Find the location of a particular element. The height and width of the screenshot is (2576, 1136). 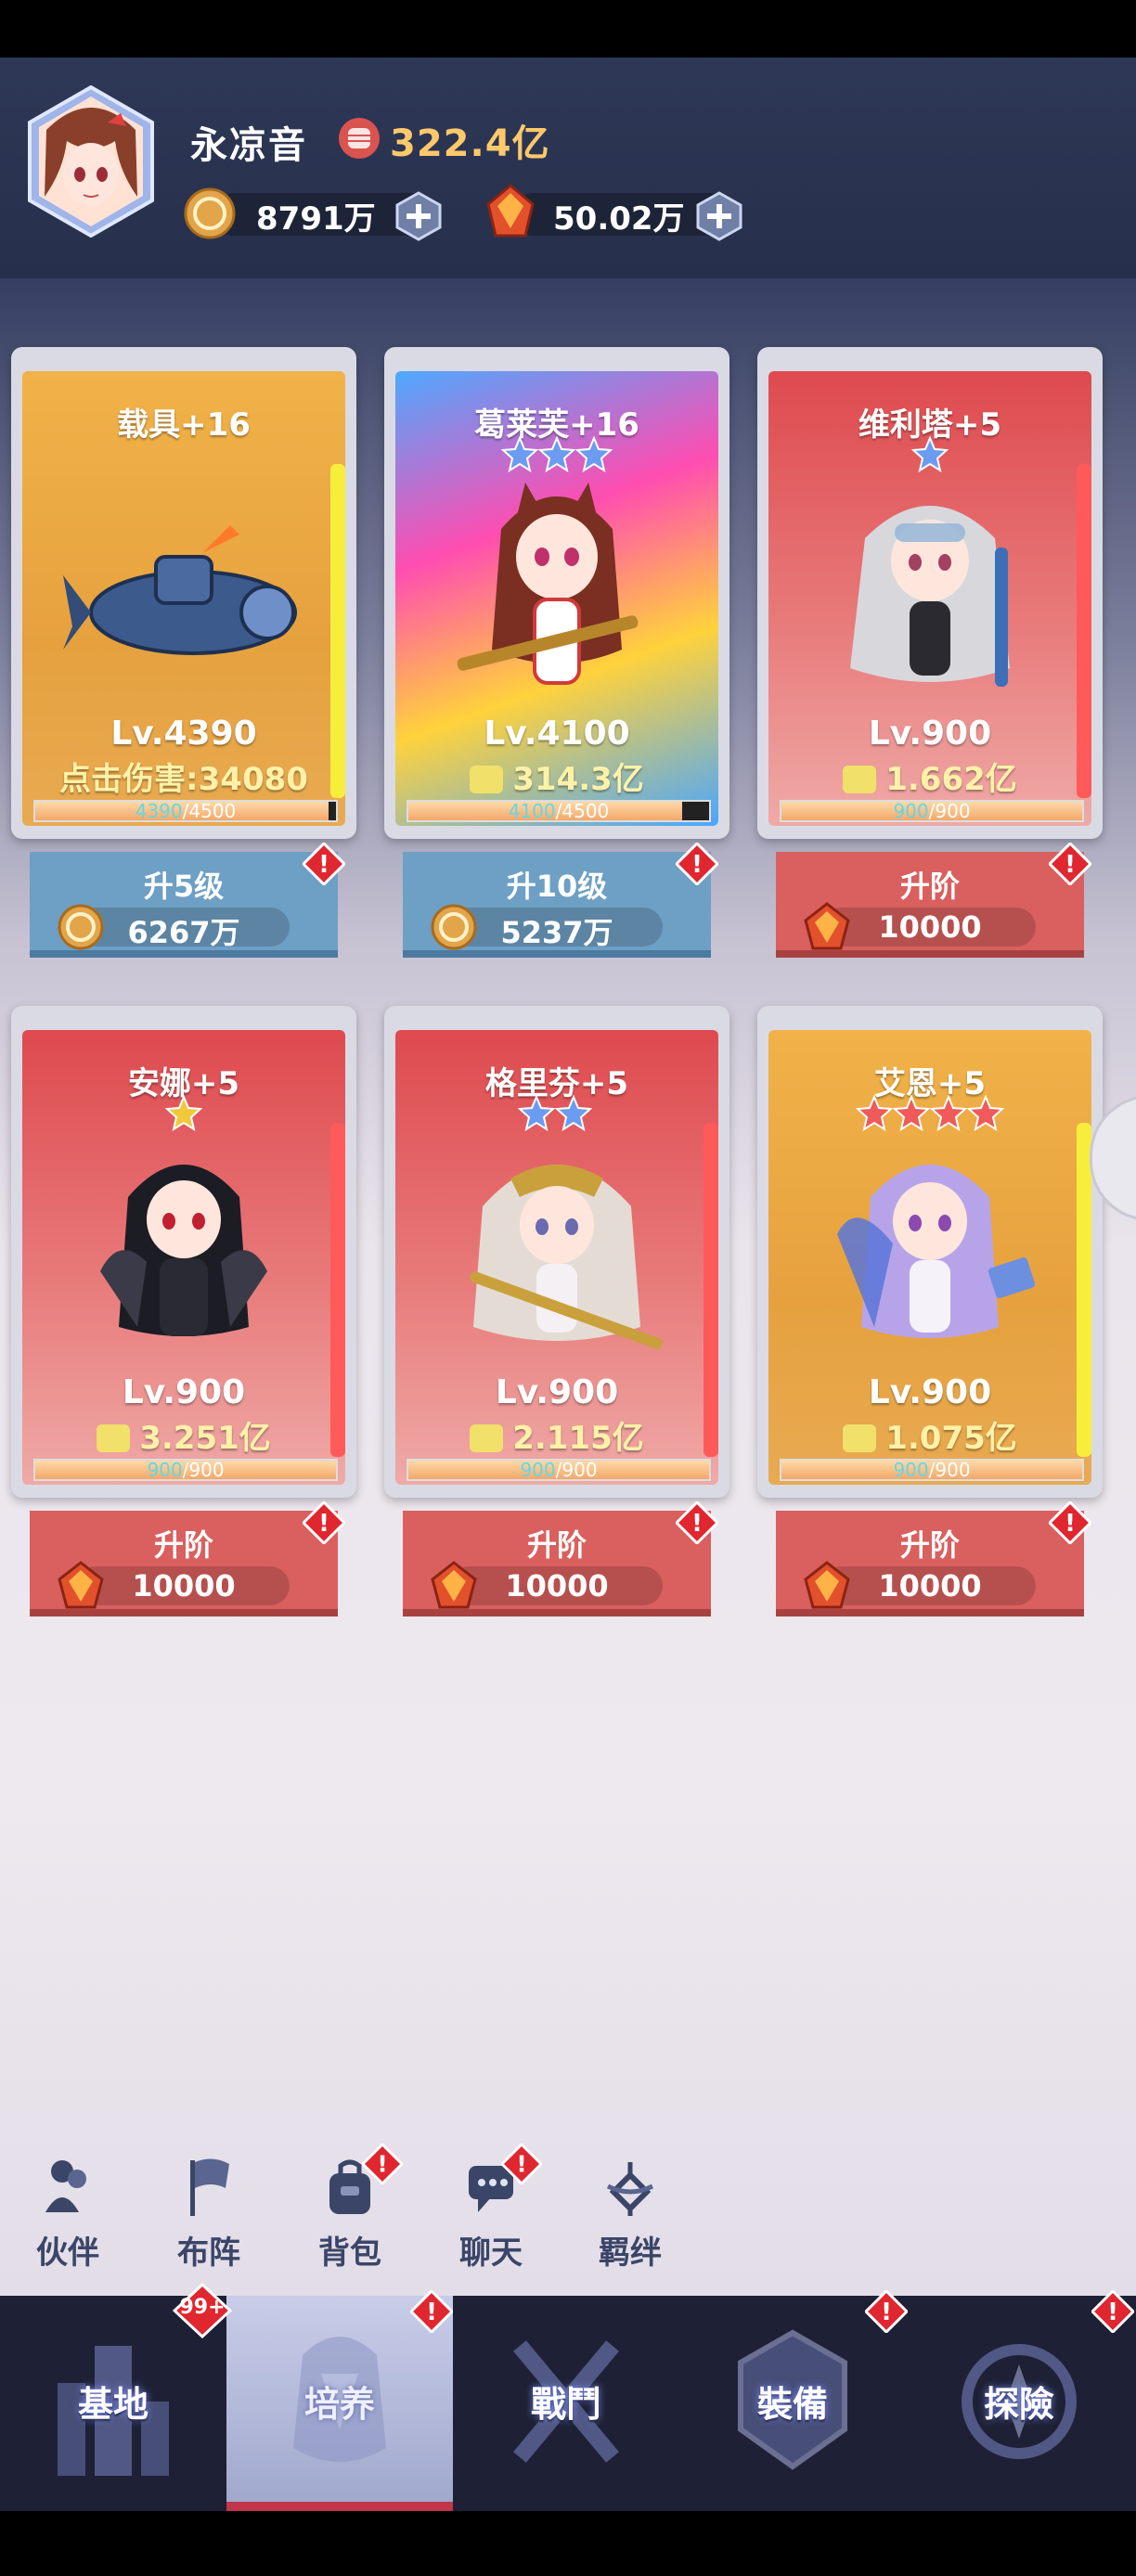

power-stat: 1.075亿 is located at coordinates (929, 1435).